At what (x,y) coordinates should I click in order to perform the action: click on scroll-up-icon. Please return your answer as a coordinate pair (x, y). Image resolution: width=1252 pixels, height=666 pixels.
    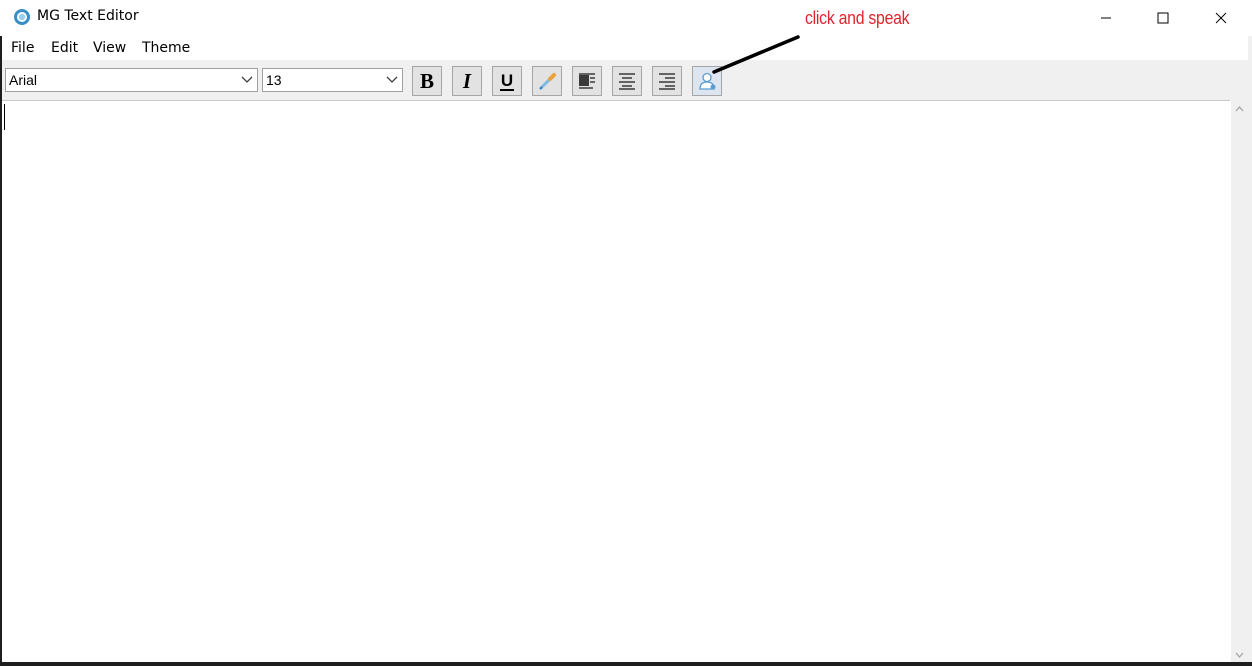
    Looking at the image, I should click on (1239, 109).